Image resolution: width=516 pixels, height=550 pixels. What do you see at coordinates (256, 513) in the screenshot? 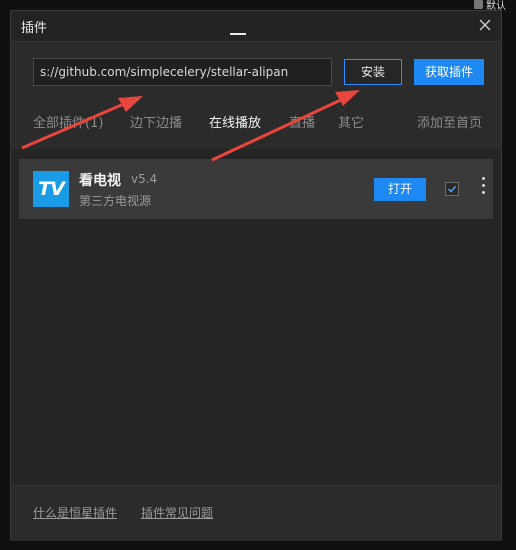
I see `dialog-footer: 什么是恒星插件 插件常见问题` at bounding box center [256, 513].